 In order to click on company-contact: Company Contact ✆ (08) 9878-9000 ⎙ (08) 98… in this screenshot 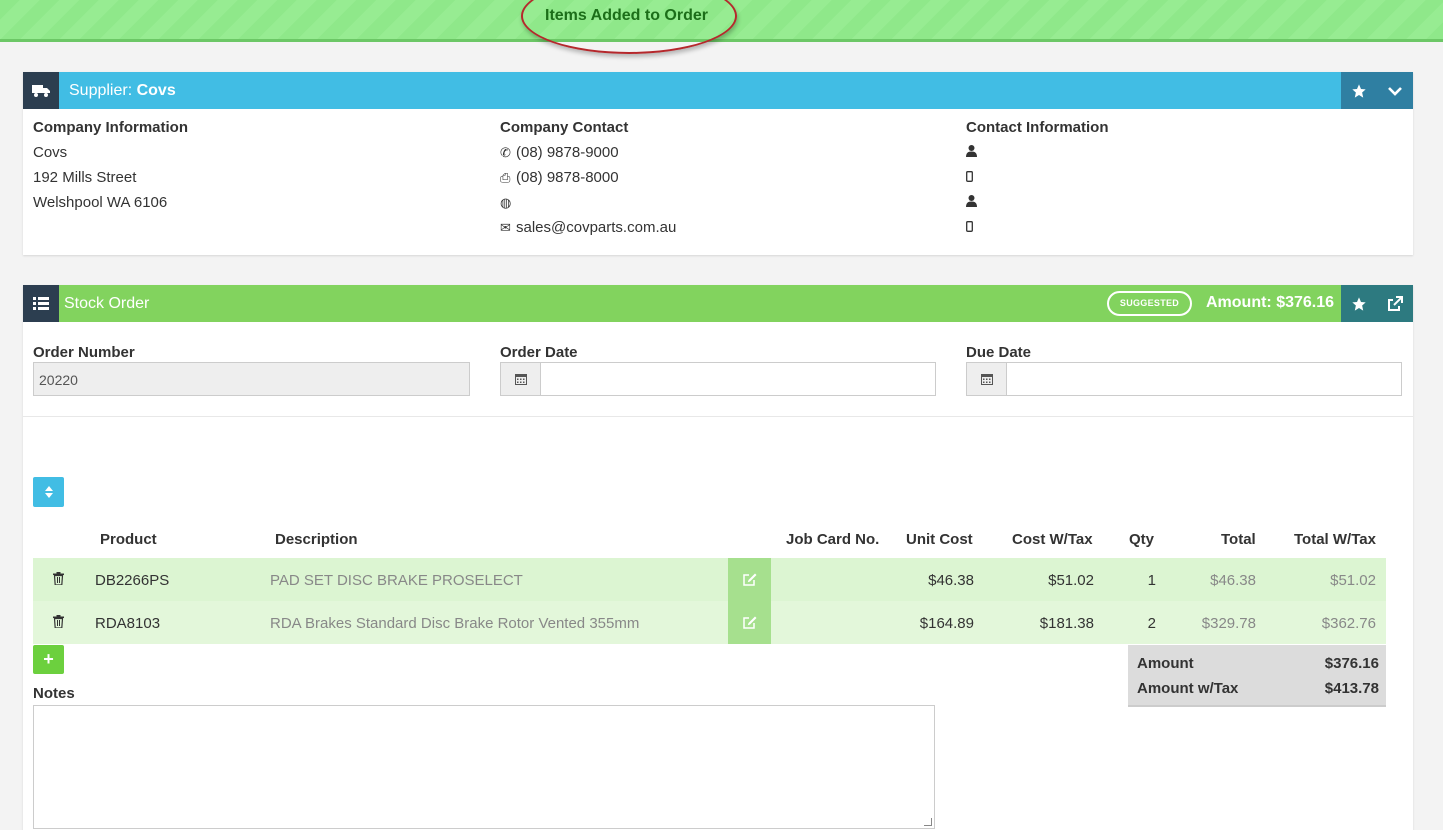, I will do `click(588, 181)`.